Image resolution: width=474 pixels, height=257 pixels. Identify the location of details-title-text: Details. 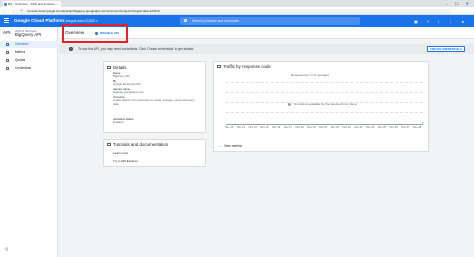
(120, 67).